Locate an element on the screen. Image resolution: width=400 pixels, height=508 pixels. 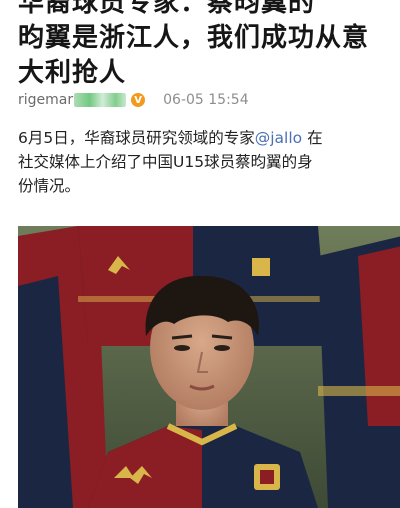
verified-badge-icon: V is located at coordinates (138, 100).